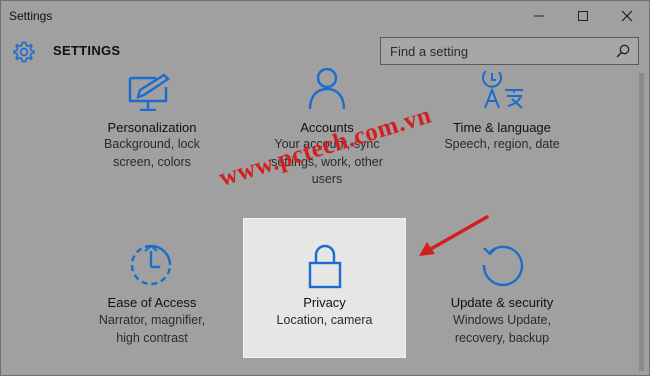 The image size is (650, 376). I want to click on search-button, so click(623, 51).